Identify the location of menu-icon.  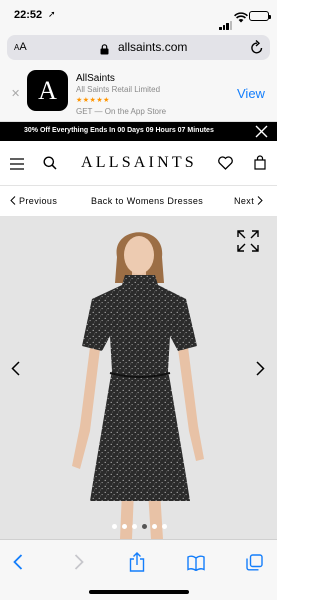
(17, 166).